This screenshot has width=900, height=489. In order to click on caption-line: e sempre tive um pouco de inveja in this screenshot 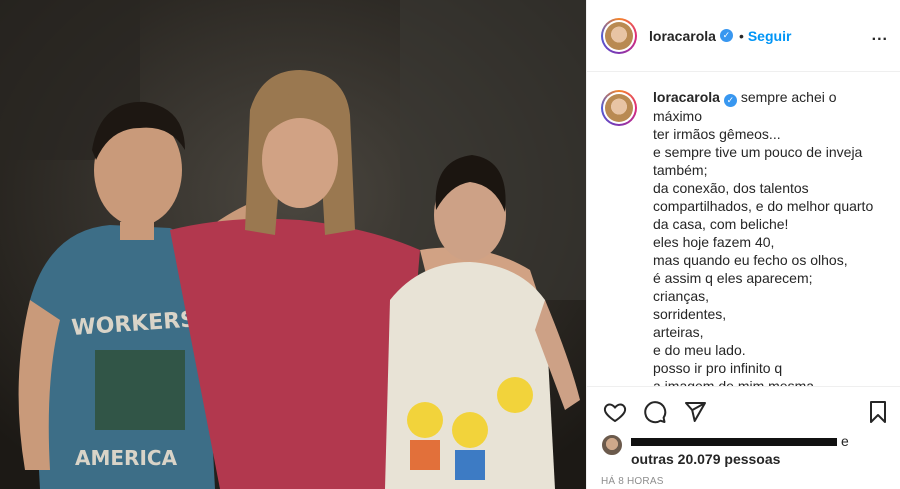, I will do `click(758, 152)`.